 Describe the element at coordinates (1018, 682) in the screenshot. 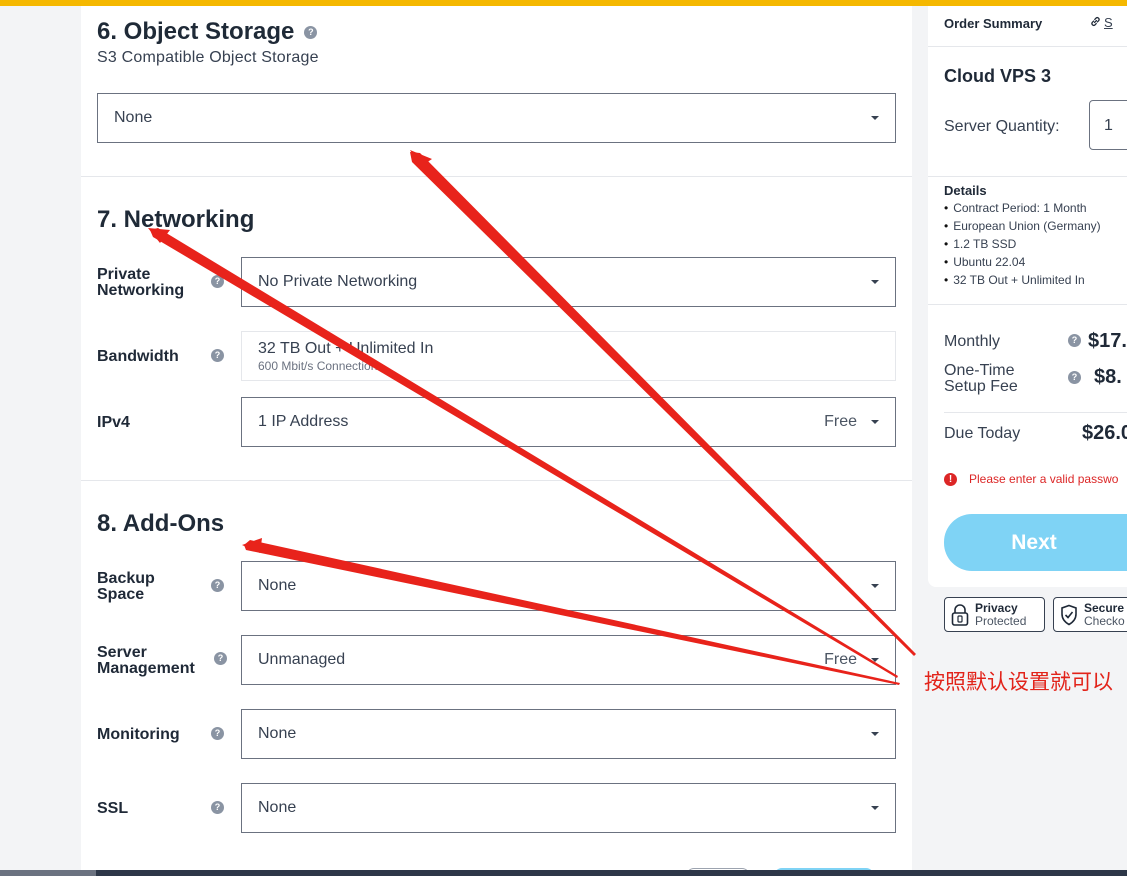

I see `annotation-note: 按照默认设置就可以` at that location.